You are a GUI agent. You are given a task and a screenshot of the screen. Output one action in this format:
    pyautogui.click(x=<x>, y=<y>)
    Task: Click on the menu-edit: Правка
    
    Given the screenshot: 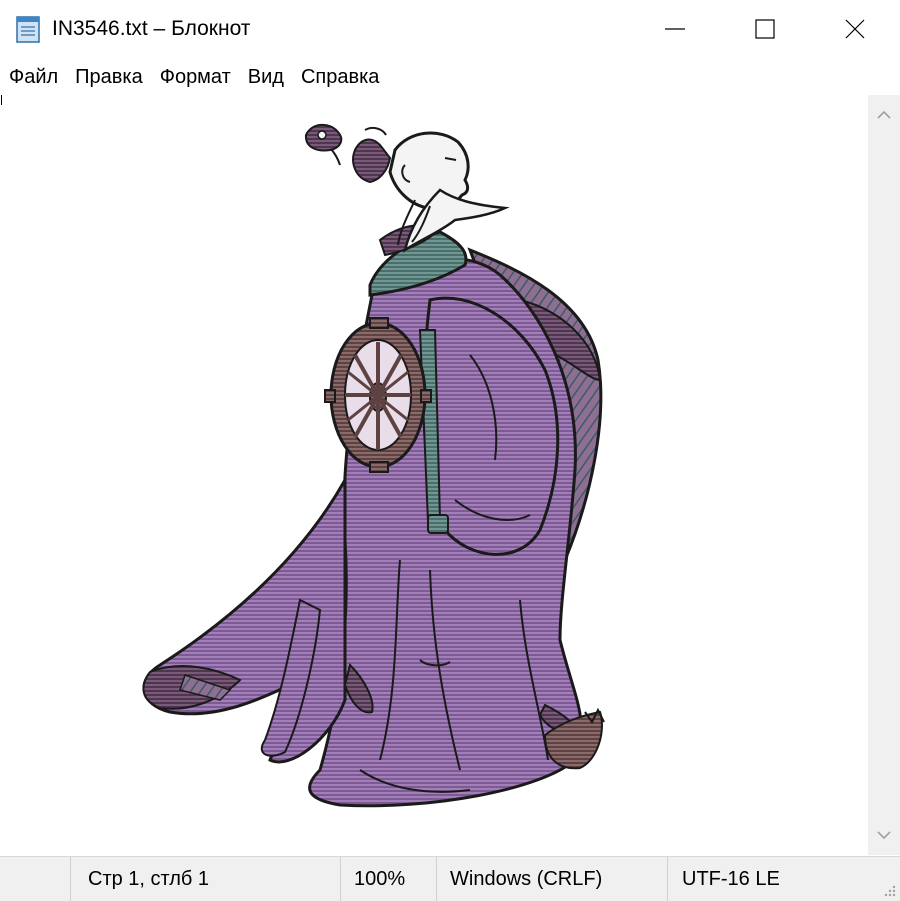 What is the action you would take?
    pyautogui.click(x=108, y=77)
    